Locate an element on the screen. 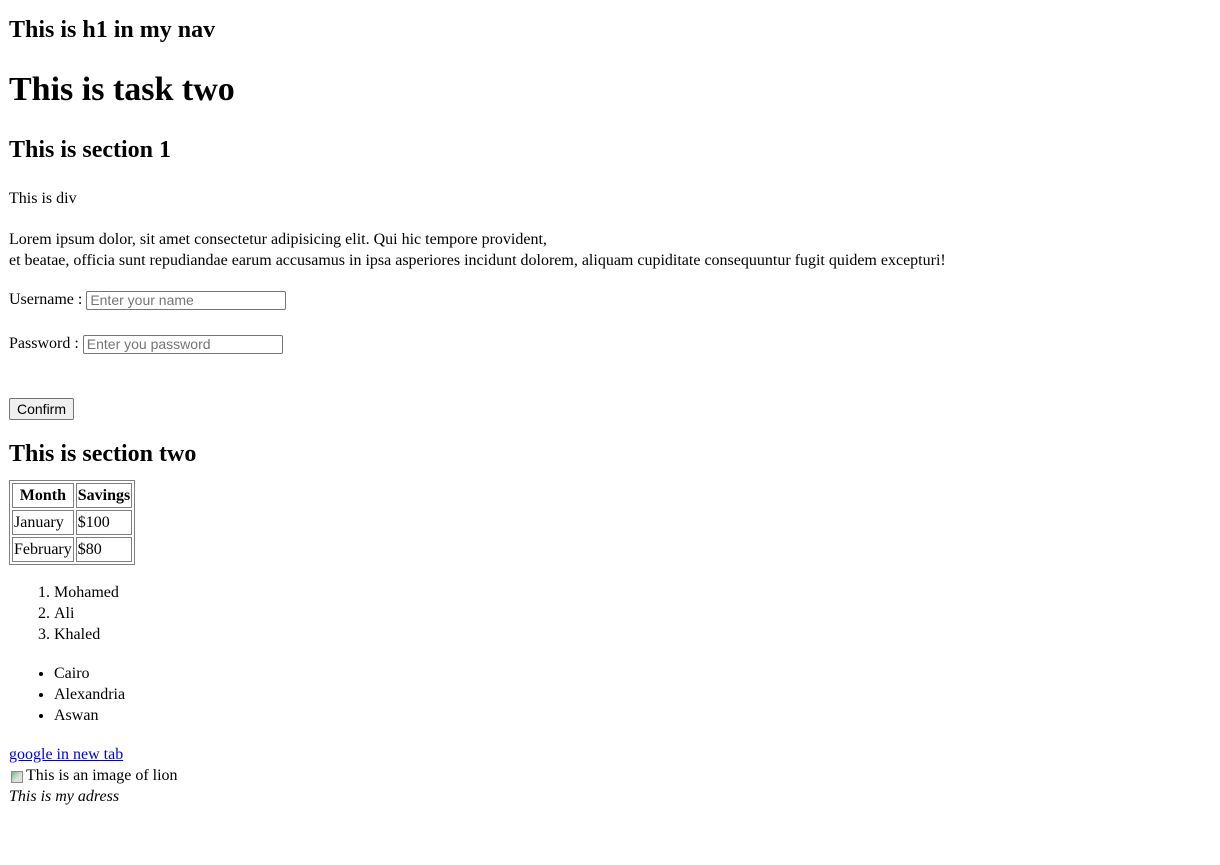 This screenshot has height=865, width=1220. table-cell-month: February is located at coordinates (43, 549).